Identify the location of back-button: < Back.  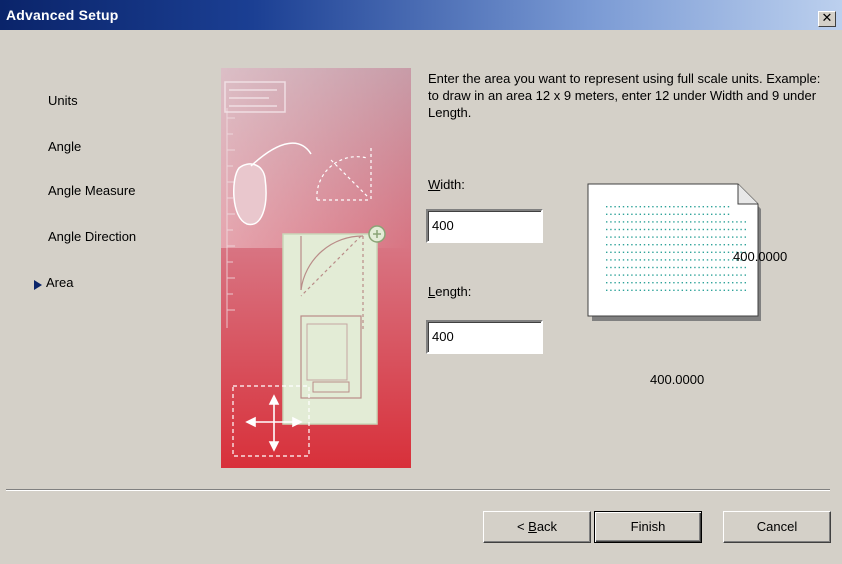
(537, 527).